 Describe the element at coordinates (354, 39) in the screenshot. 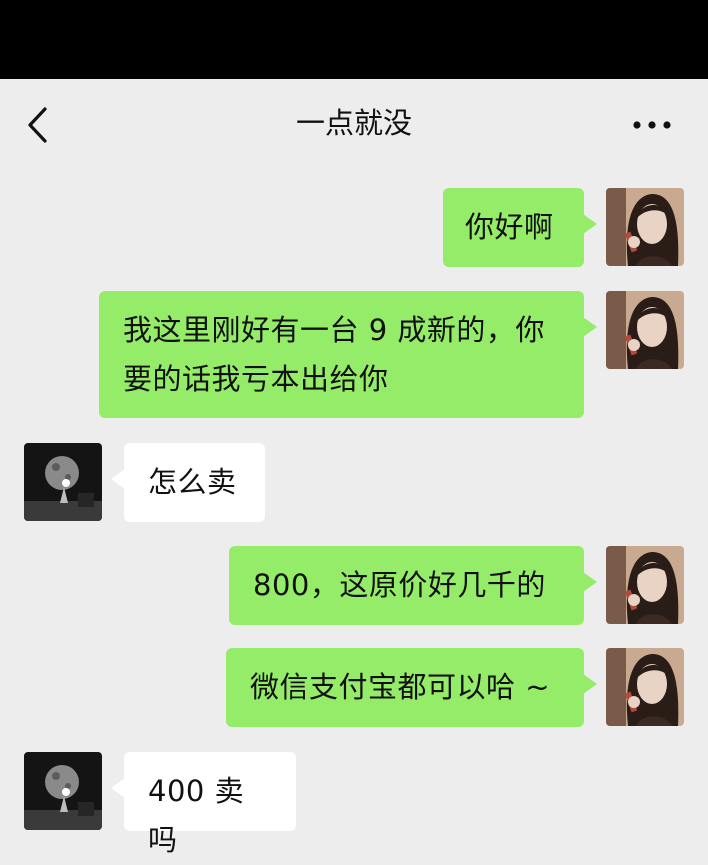

I see `status-bar` at that location.